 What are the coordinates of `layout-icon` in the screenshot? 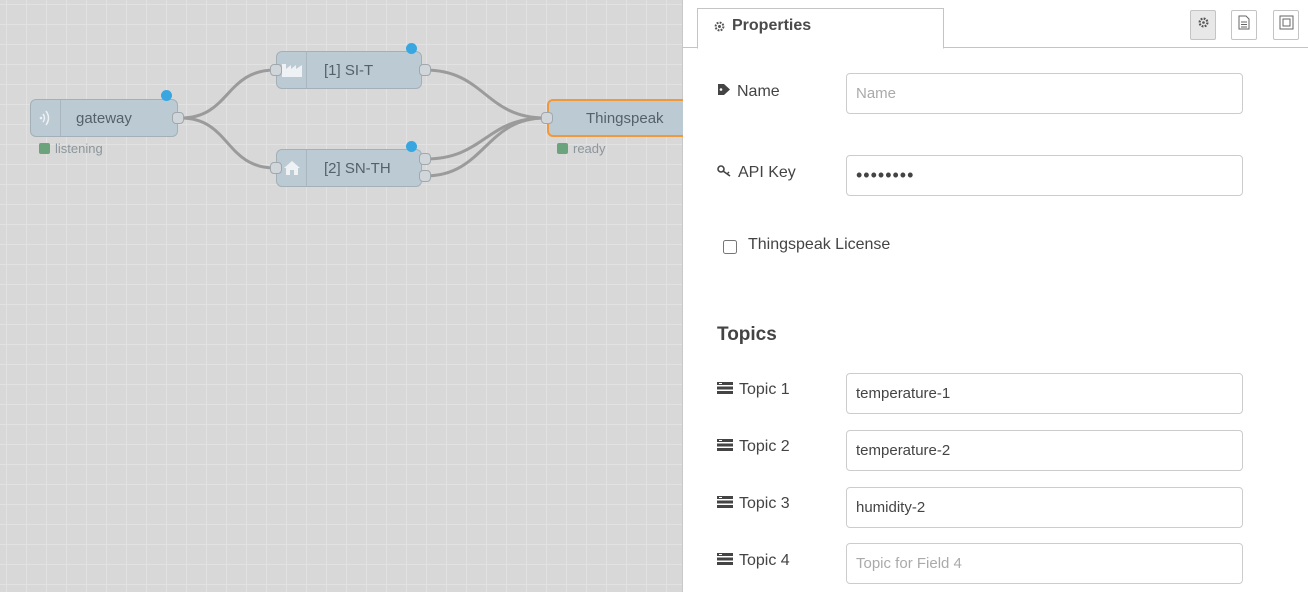 It's located at (1286, 25).